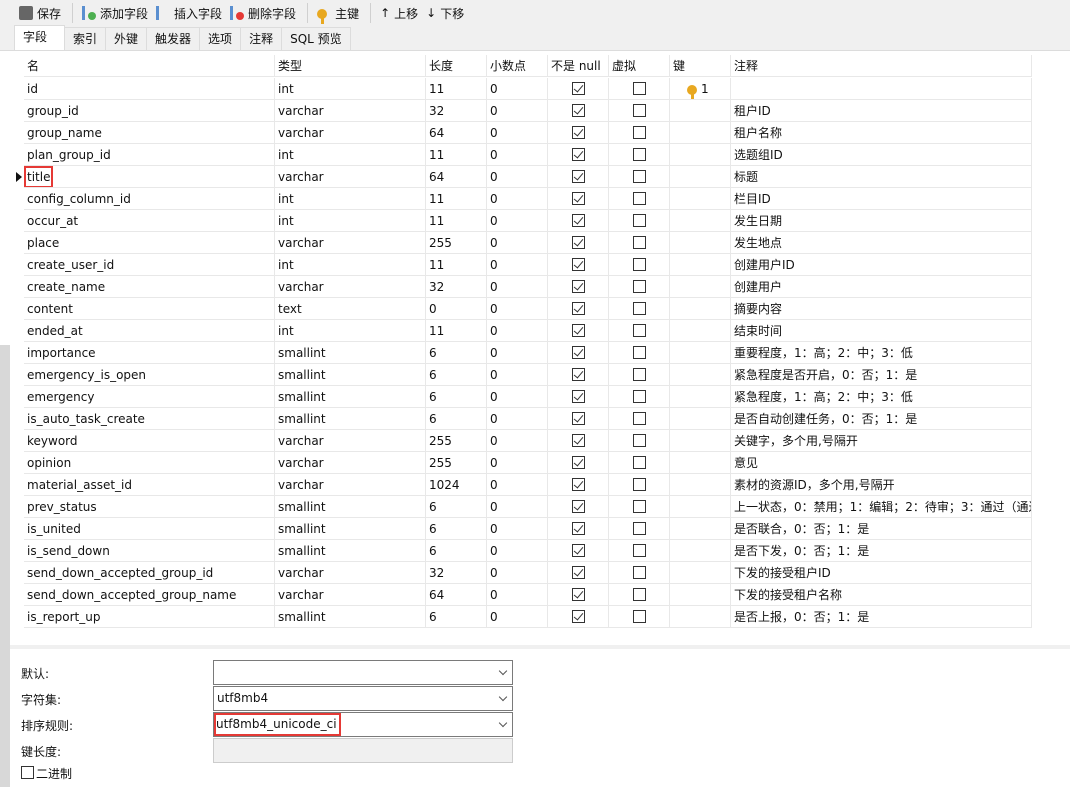 Image resolution: width=1070 pixels, height=787 pixels. I want to click on field-name: is_send_down, so click(149, 550).